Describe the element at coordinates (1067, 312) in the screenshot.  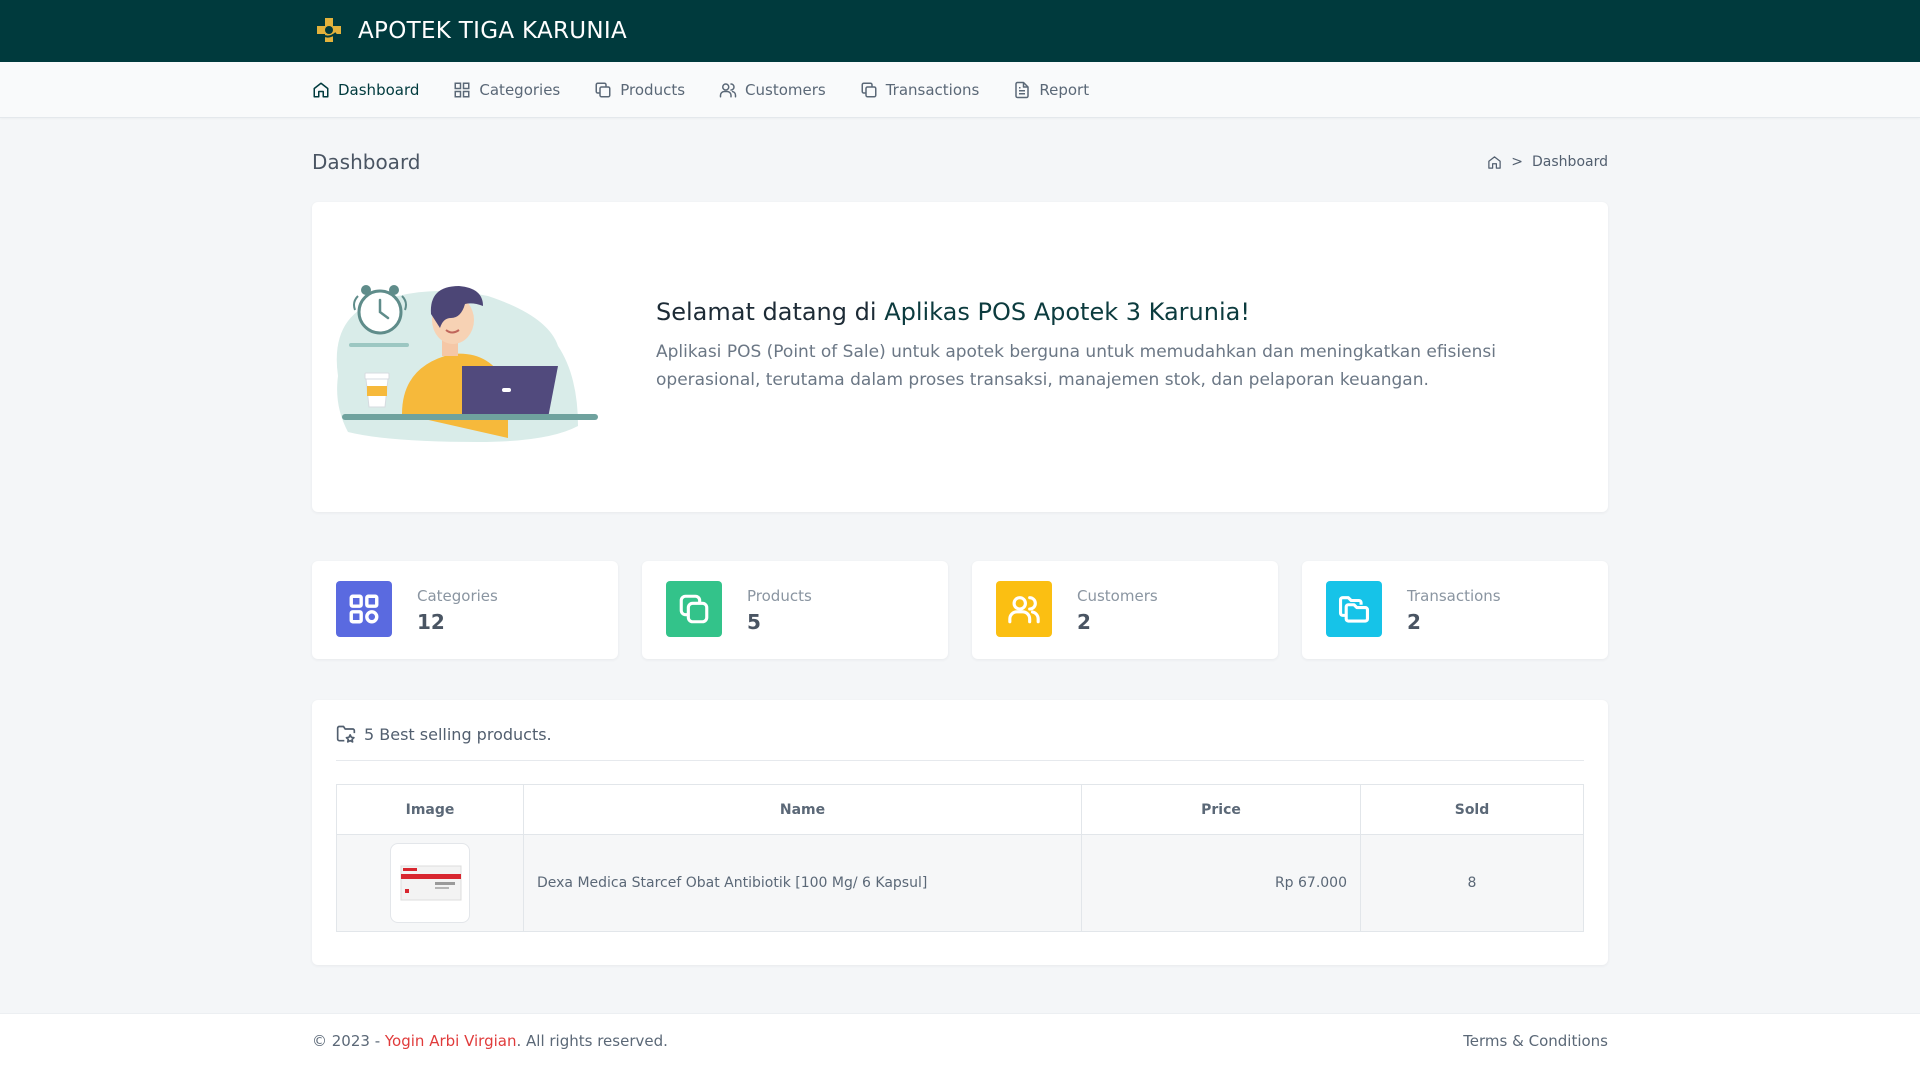
I see `welcome-app-name: Aplikas POS Apotek 3 Karunia!` at that location.